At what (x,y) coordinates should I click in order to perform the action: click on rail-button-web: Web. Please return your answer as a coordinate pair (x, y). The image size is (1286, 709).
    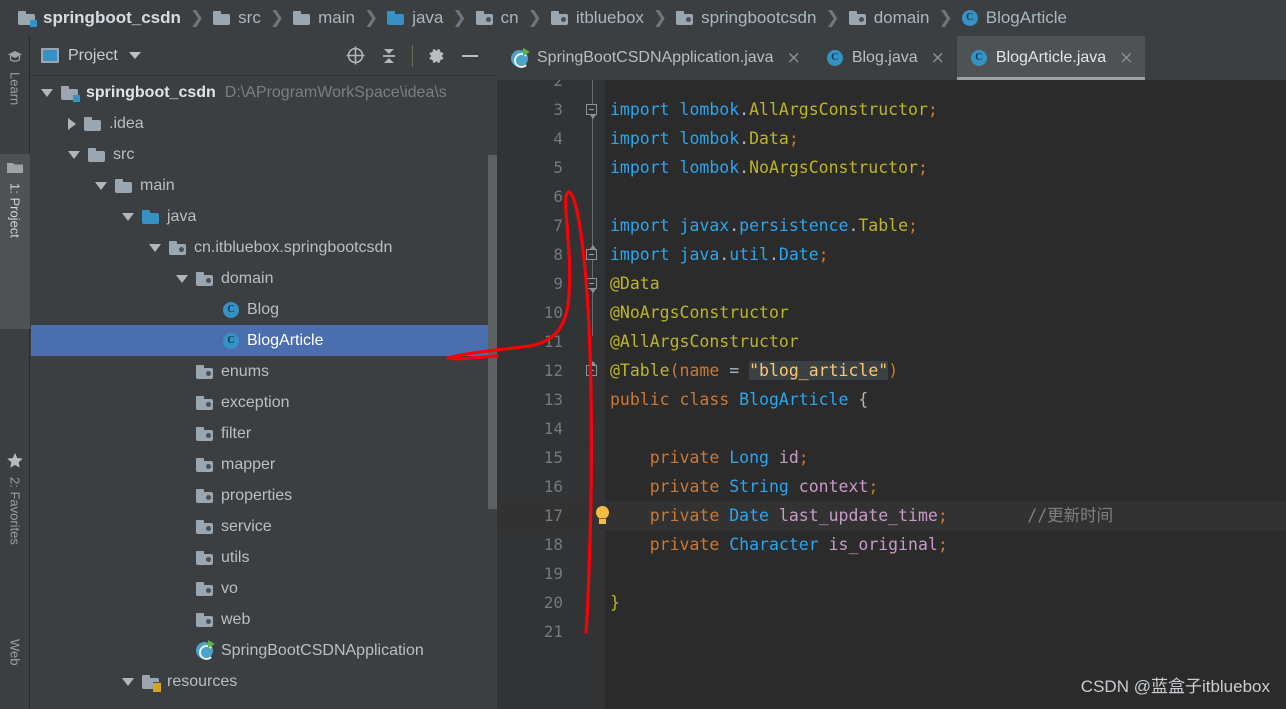
    Looking at the image, I should click on (15, 667).